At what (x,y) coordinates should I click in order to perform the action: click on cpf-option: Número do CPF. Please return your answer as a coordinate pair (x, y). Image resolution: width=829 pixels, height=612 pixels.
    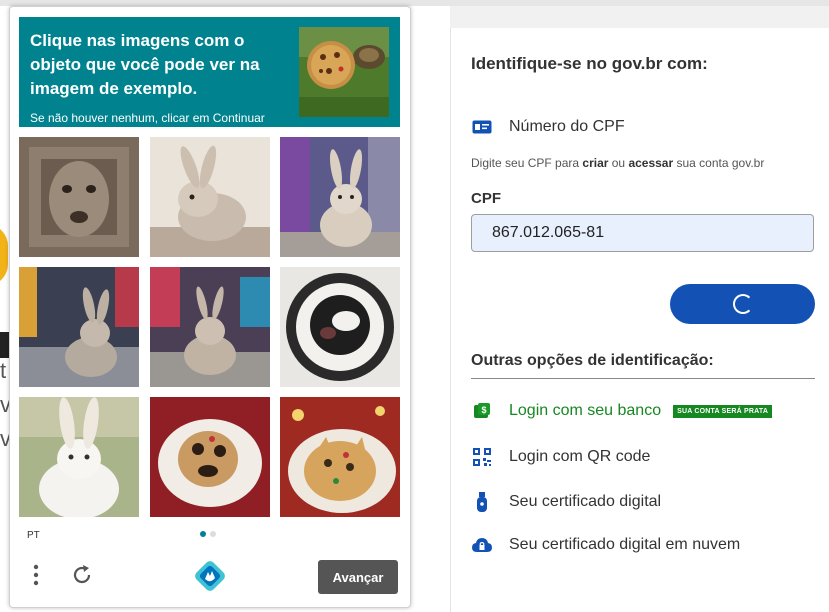
    Looking at the image, I should click on (548, 127).